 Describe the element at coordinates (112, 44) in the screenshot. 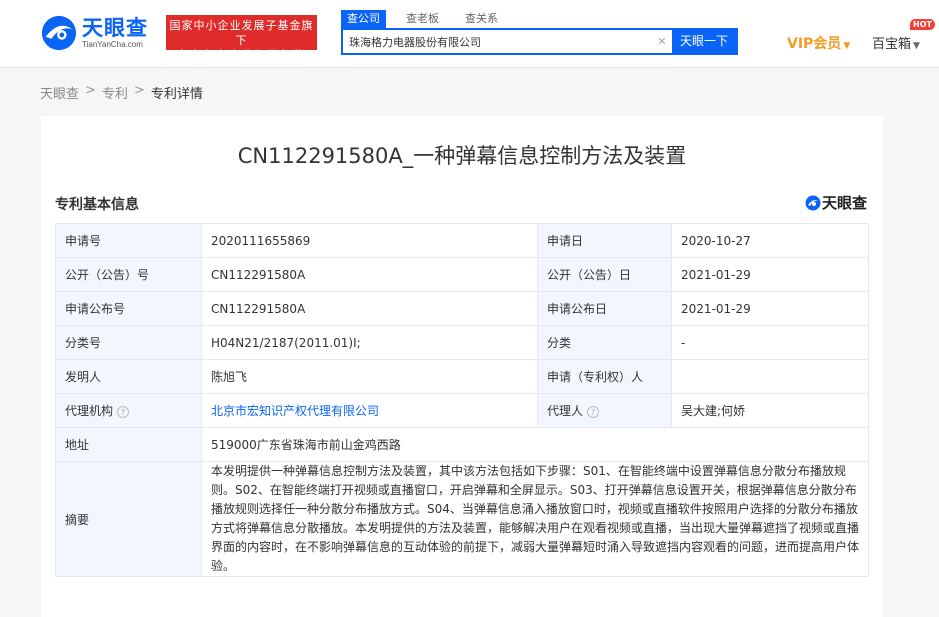

I see `logo-domain: TianYanCha.com` at that location.